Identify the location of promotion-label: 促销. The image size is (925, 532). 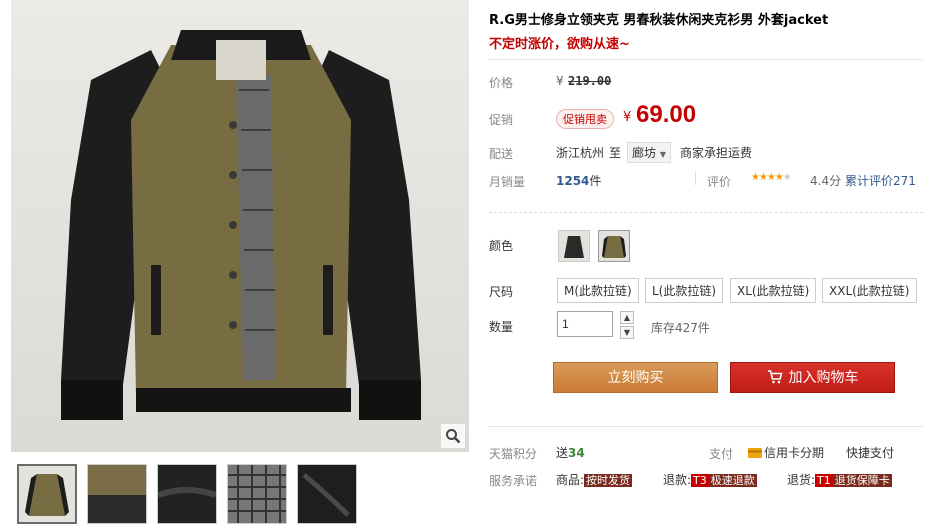
(501, 120).